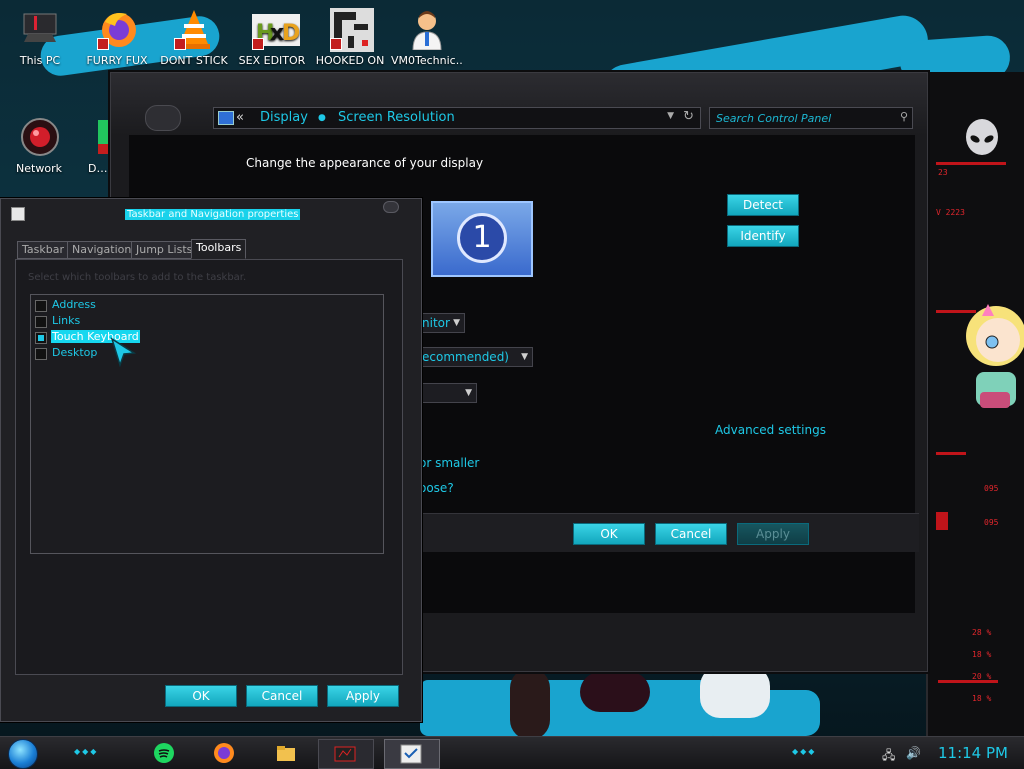 The width and height of the screenshot is (1024, 769). What do you see at coordinates (276, 29) in the screenshot?
I see `hxd-icon: HxD` at bounding box center [276, 29].